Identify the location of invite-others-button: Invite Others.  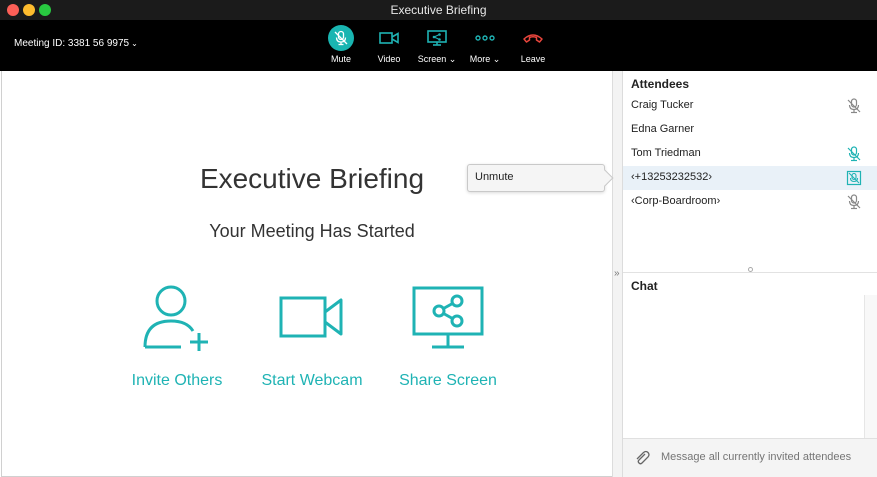
(177, 333).